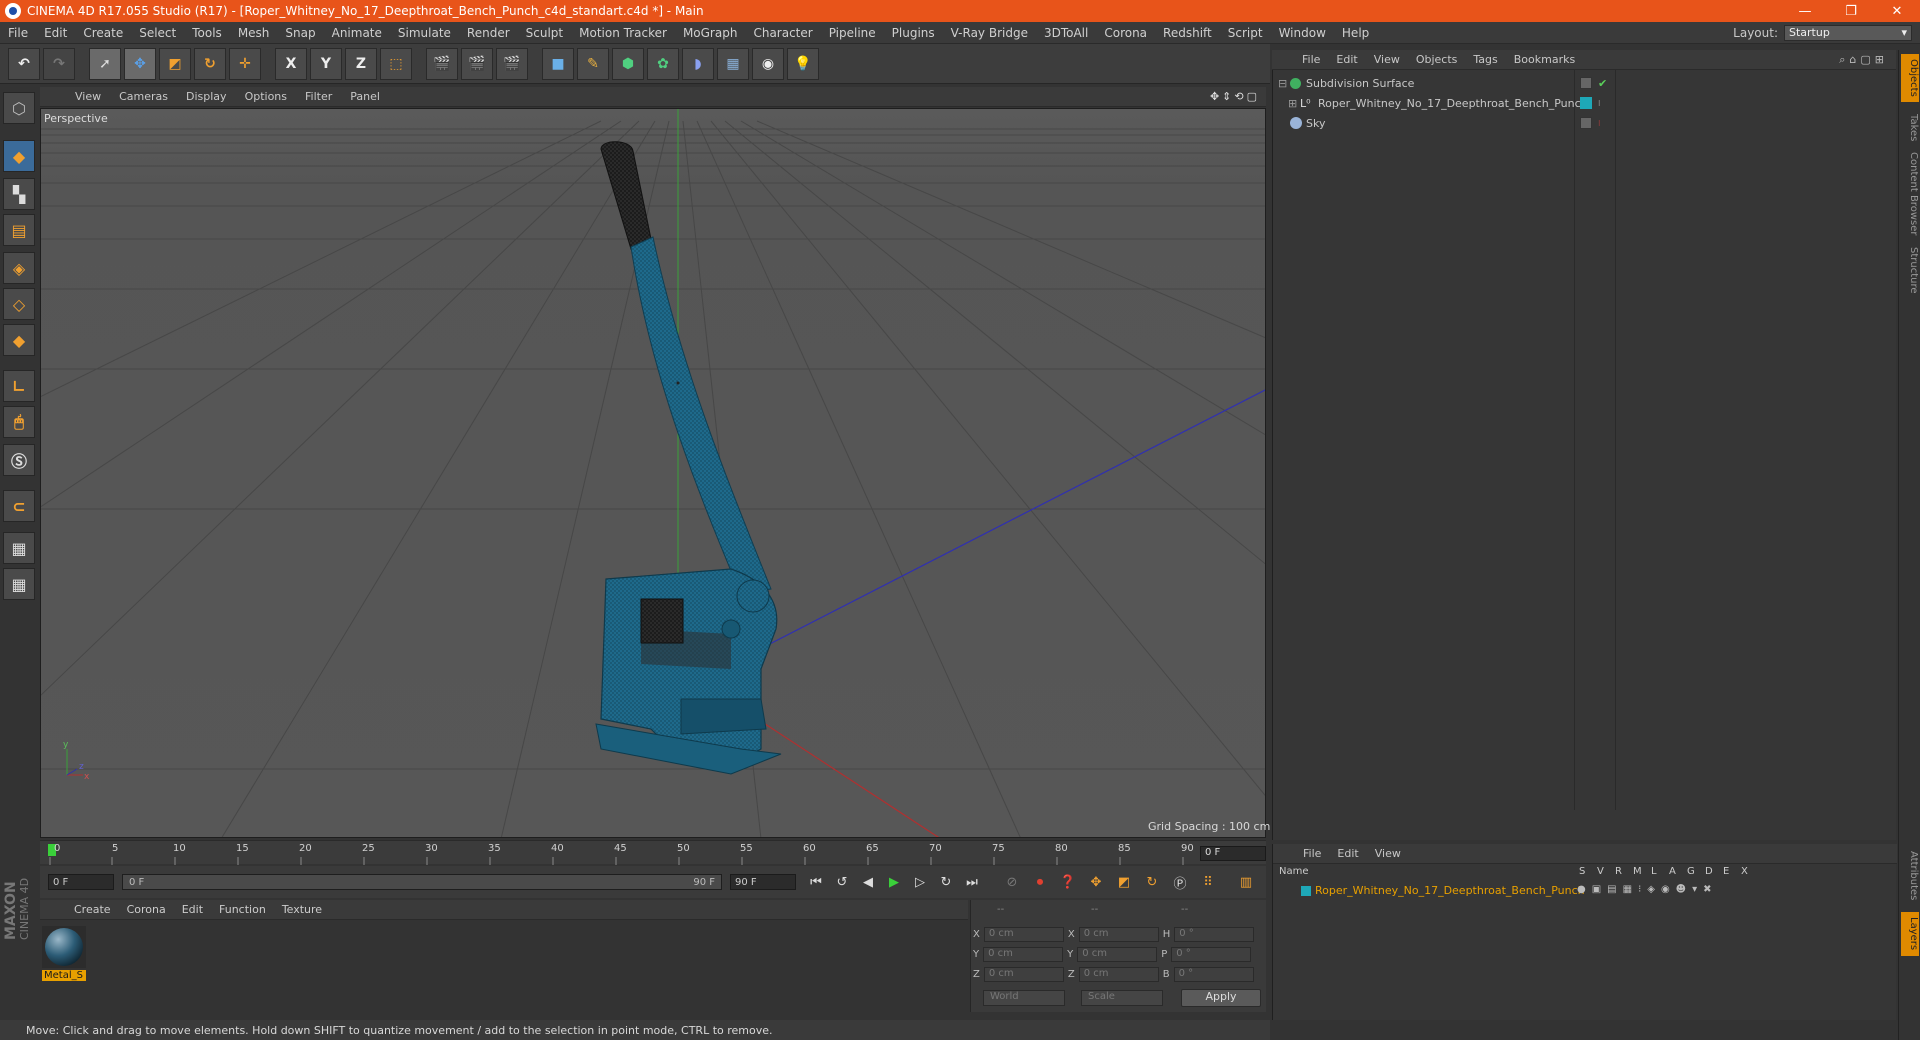 This screenshot has width=1920, height=1040. What do you see at coordinates (1388, 853) in the screenshot?
I see `layers-menu-view: View` at bounding box center [1388, 853].